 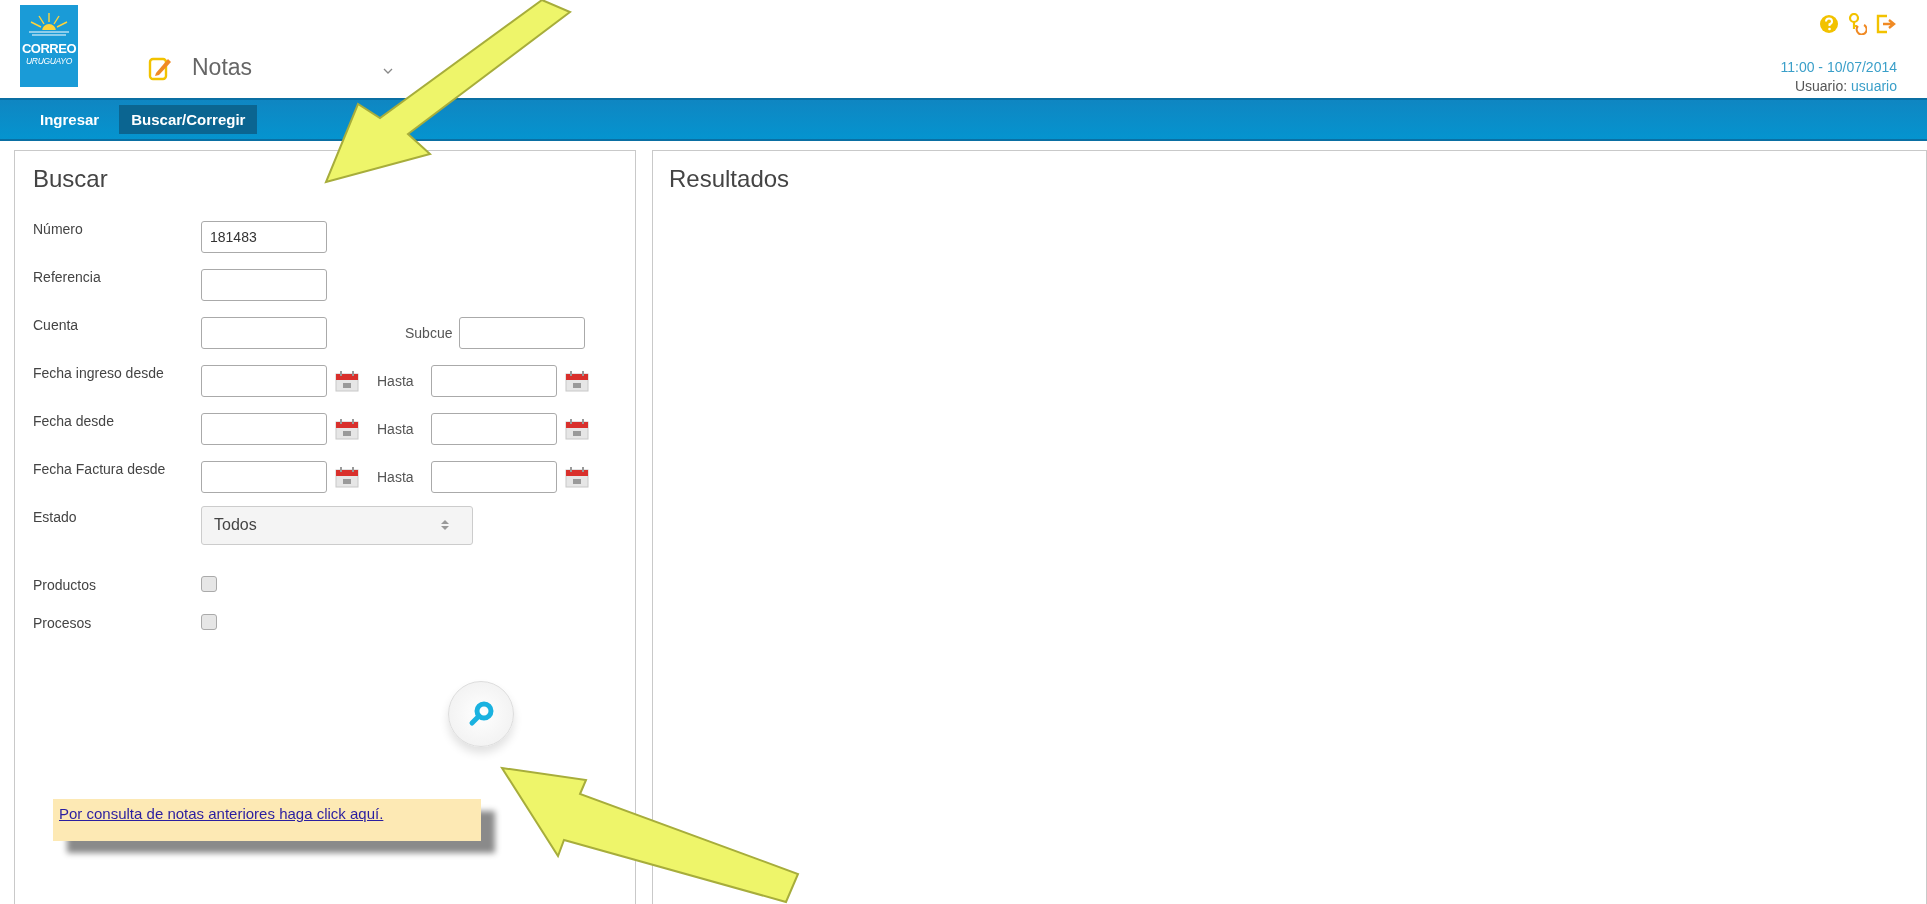 I want to click on logo-subtitle: URUGUAYO, so click(x=49, y=61).